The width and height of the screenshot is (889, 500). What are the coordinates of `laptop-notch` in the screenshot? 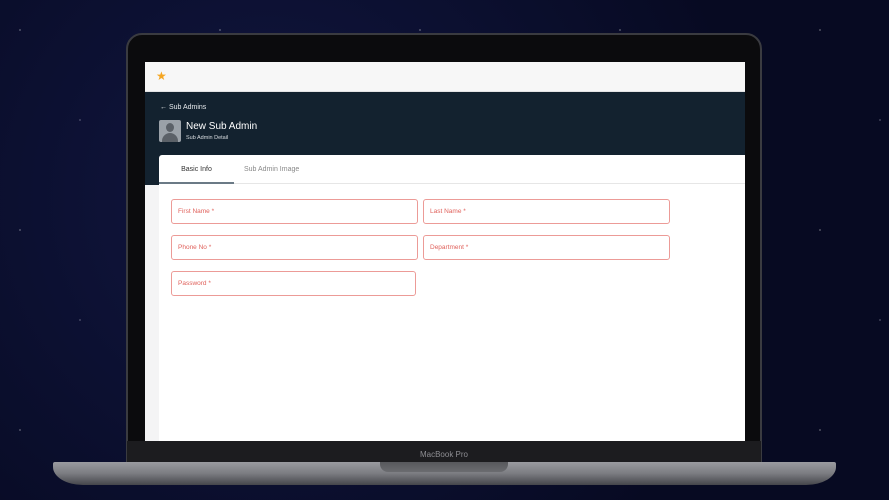 It's located at (444, 467).